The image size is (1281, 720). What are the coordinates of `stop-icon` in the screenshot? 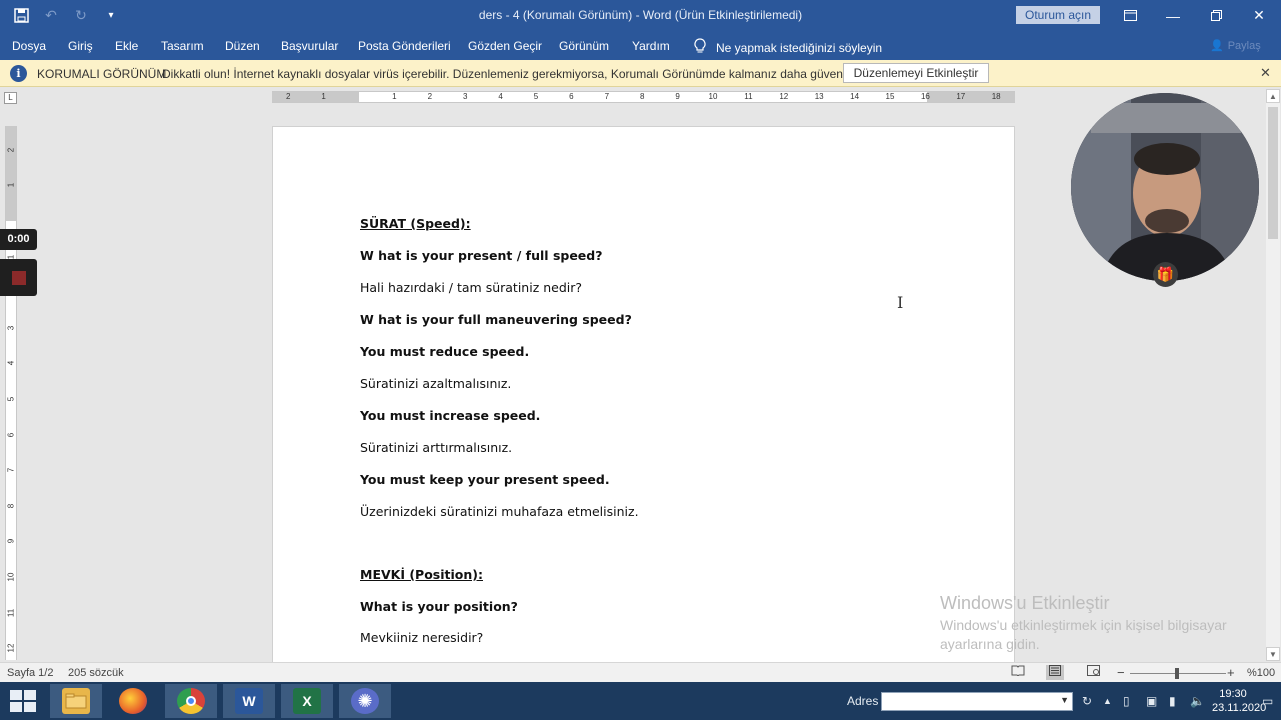 It's located at (18, 277).